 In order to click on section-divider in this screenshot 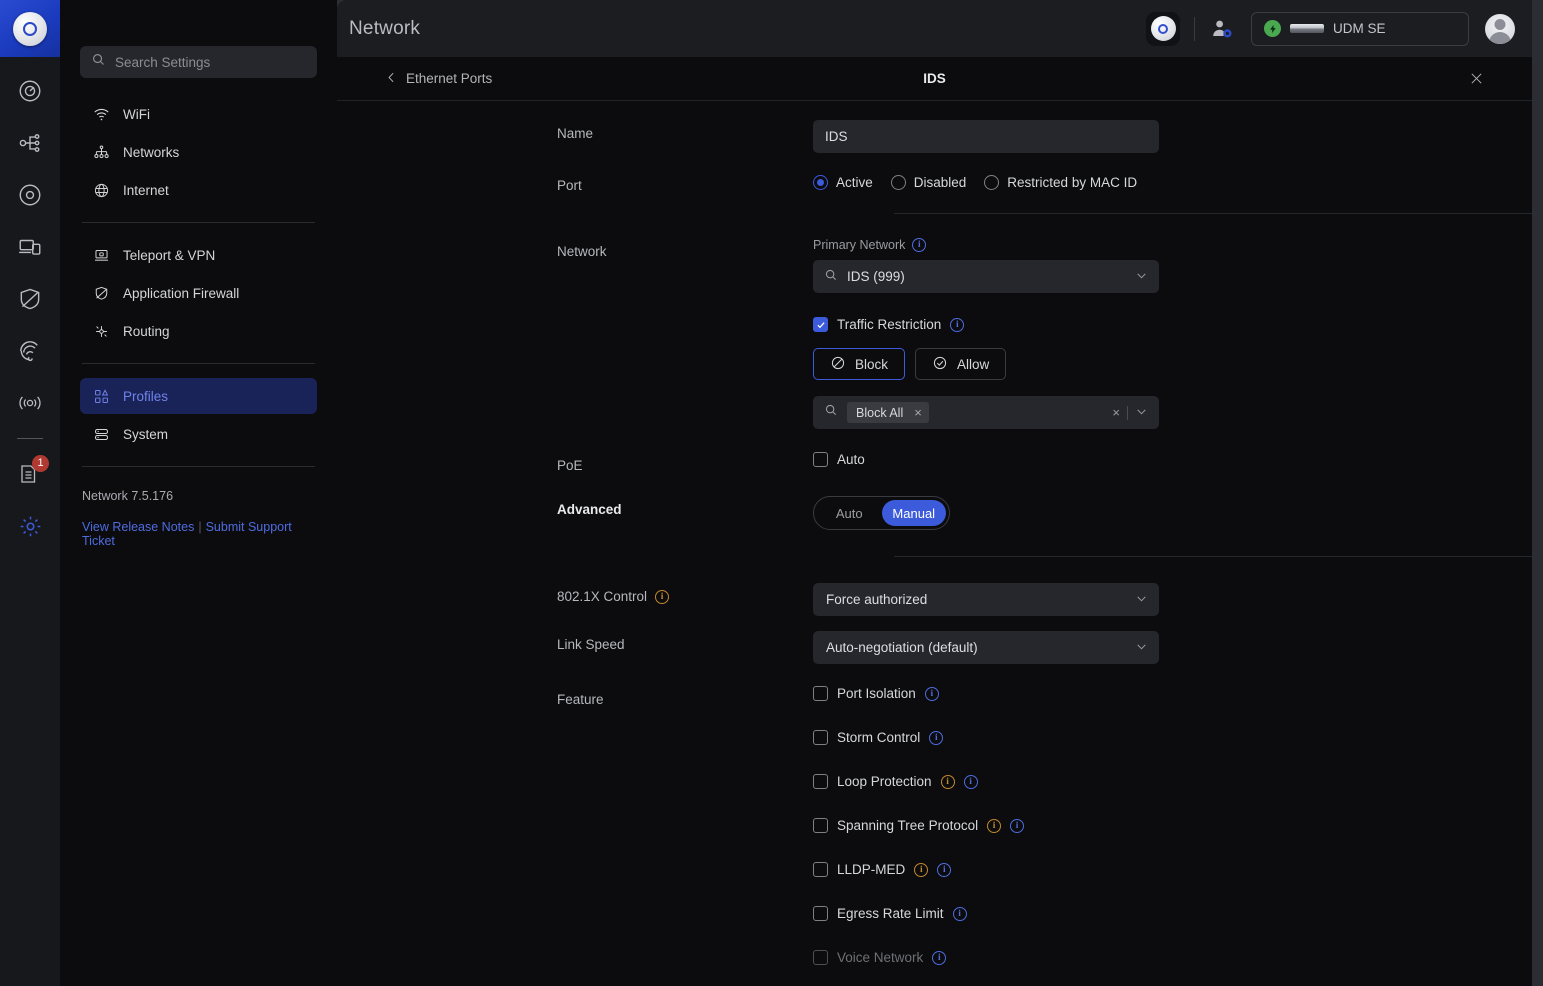, I will do `click(1213, 556)`.